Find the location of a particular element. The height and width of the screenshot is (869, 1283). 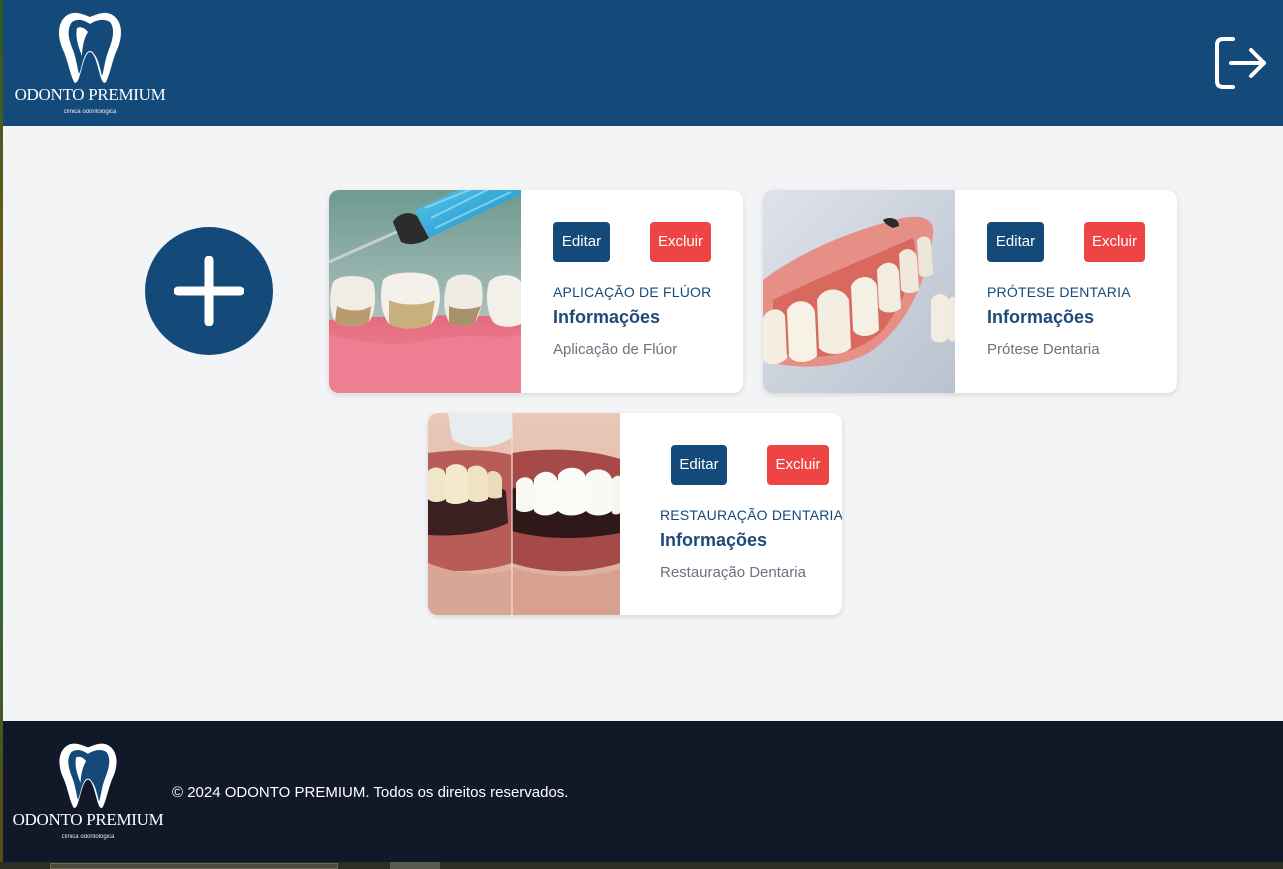

dental-prosthesis-image is located at coordinates (859, 291).